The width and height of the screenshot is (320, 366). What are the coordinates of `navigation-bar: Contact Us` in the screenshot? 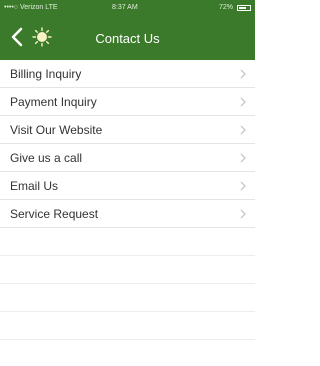 It's located at (127, 39).